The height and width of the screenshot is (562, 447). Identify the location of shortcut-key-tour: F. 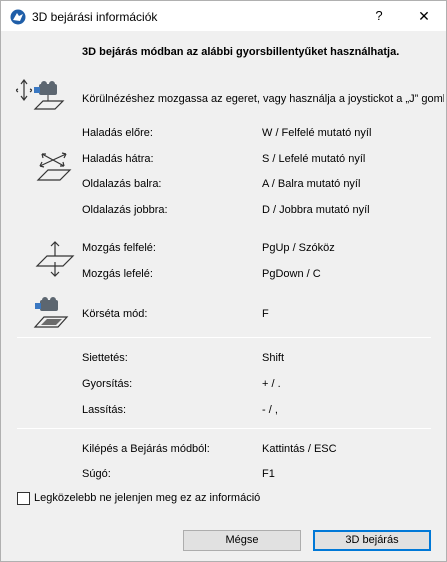
(265, 314).